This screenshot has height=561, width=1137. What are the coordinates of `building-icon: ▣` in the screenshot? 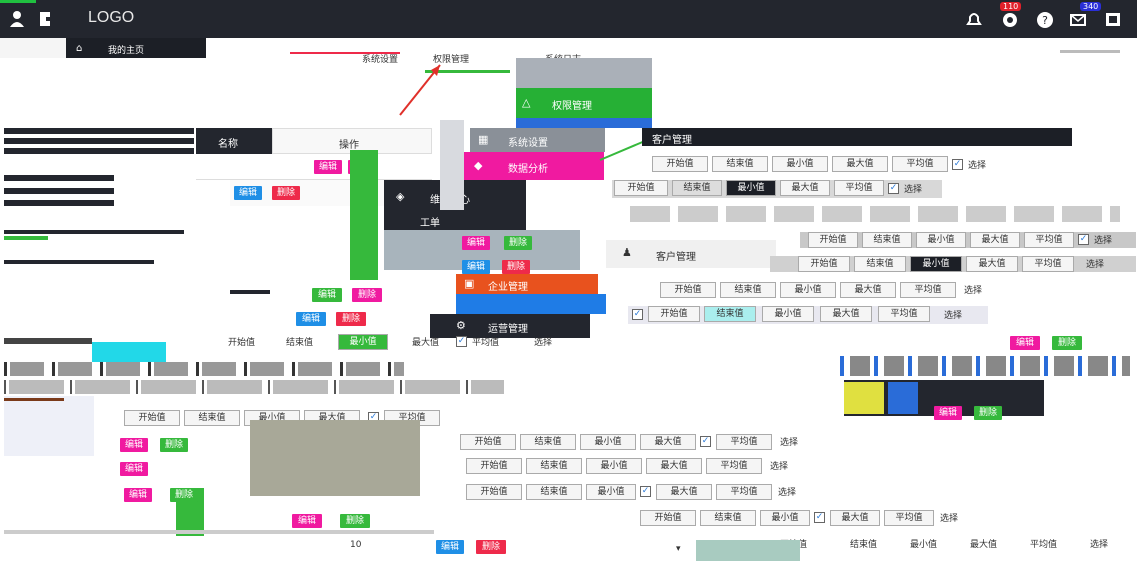 It's located at (469, 283).